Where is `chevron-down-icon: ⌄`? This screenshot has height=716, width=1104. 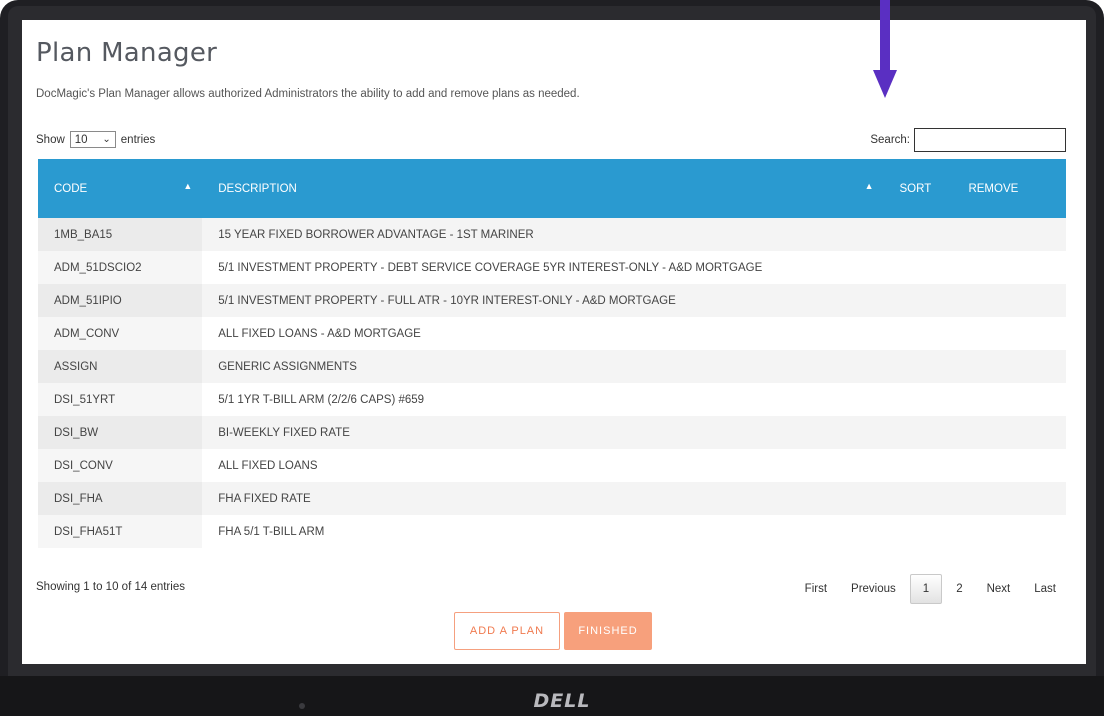 chevron-down-icon: ⌄ is located at coordinates (106, 139).